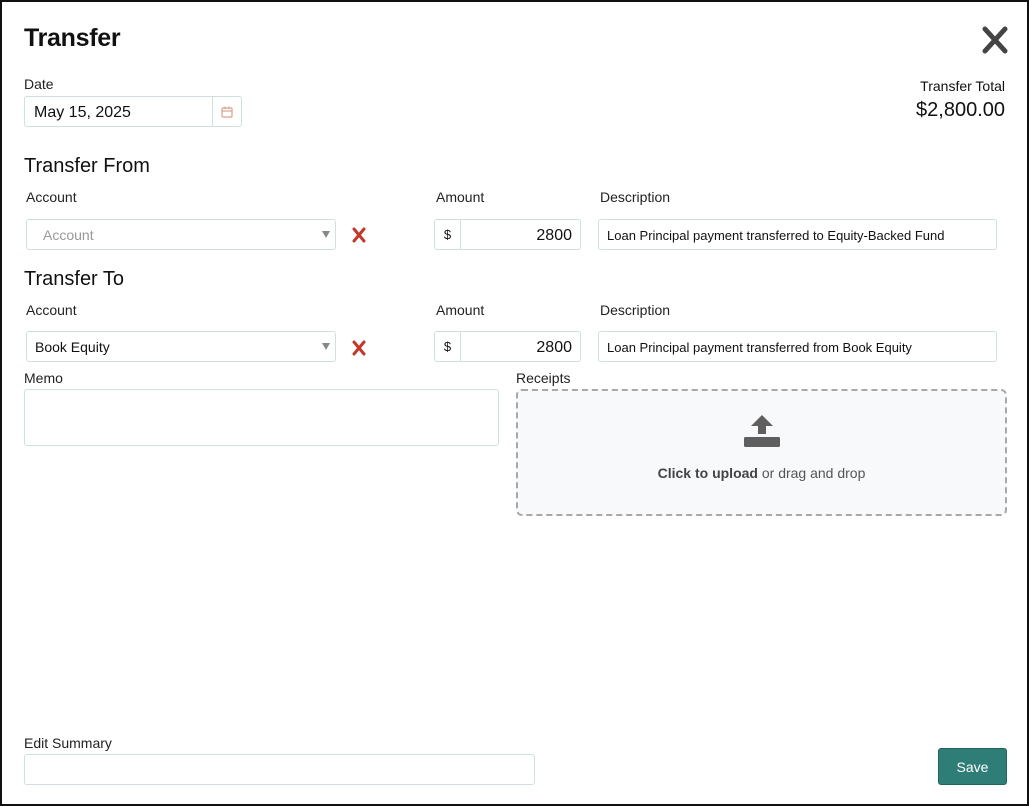 The height and width of the screenshot is (806, 1029). Describe the element at coordinates (811, 473) in the screenshot. I see `upload-hint: or drag and drop` at that location.